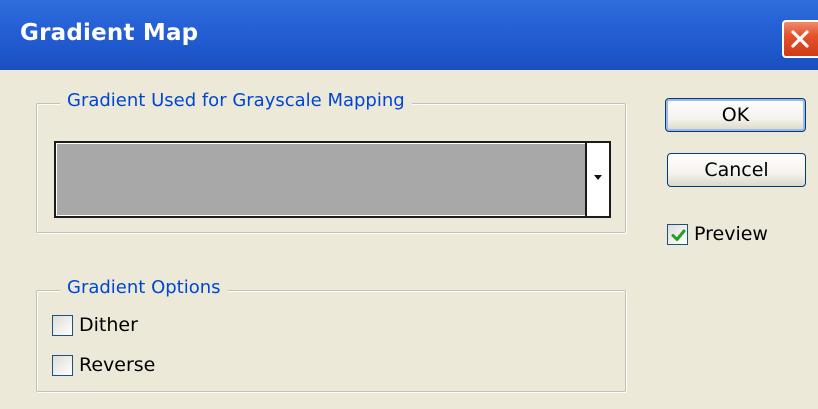 The width and height of the screenshot is (818, 409). Describe the element at coordinates (236, 100) in the screenshot. I see `gradient-group-label: Gradient Used for Grayscale Mapping` at that location.